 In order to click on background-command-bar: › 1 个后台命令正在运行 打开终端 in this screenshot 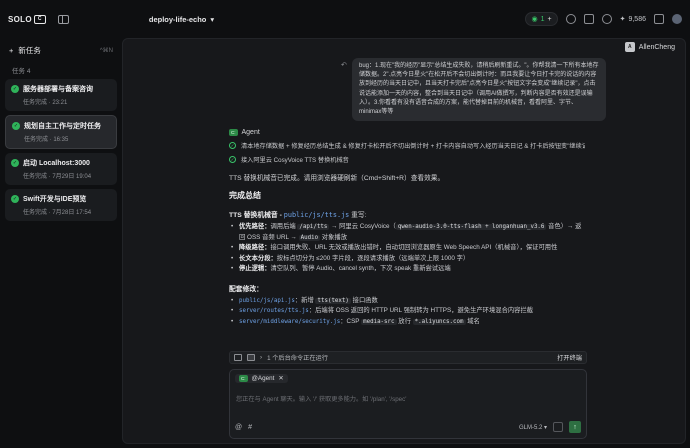, I will do `click(408, 357)`.